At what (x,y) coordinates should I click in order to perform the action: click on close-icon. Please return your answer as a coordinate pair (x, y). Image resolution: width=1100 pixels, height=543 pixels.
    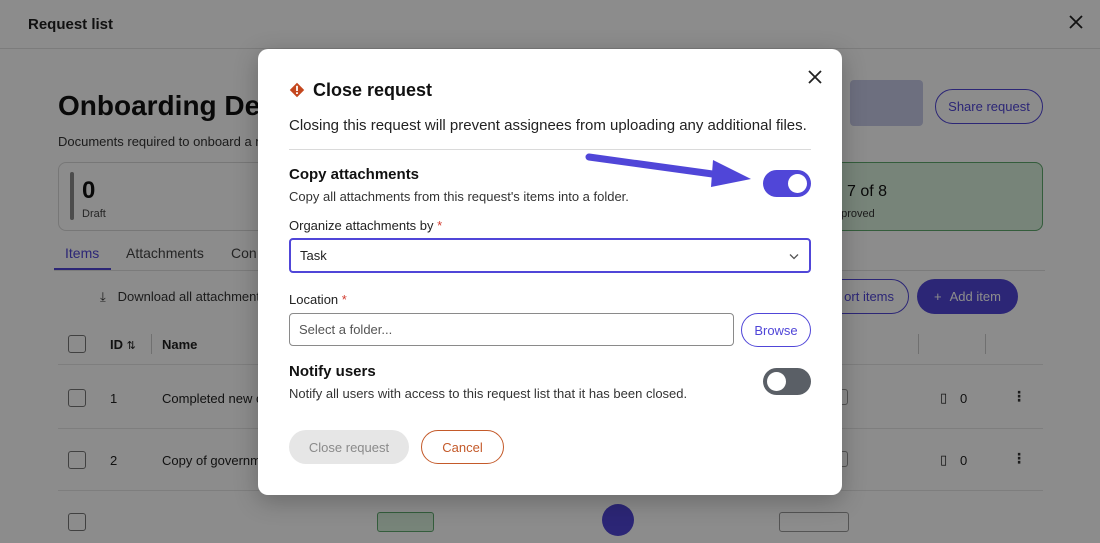
    Looking at the image, I should click on (815, 77).